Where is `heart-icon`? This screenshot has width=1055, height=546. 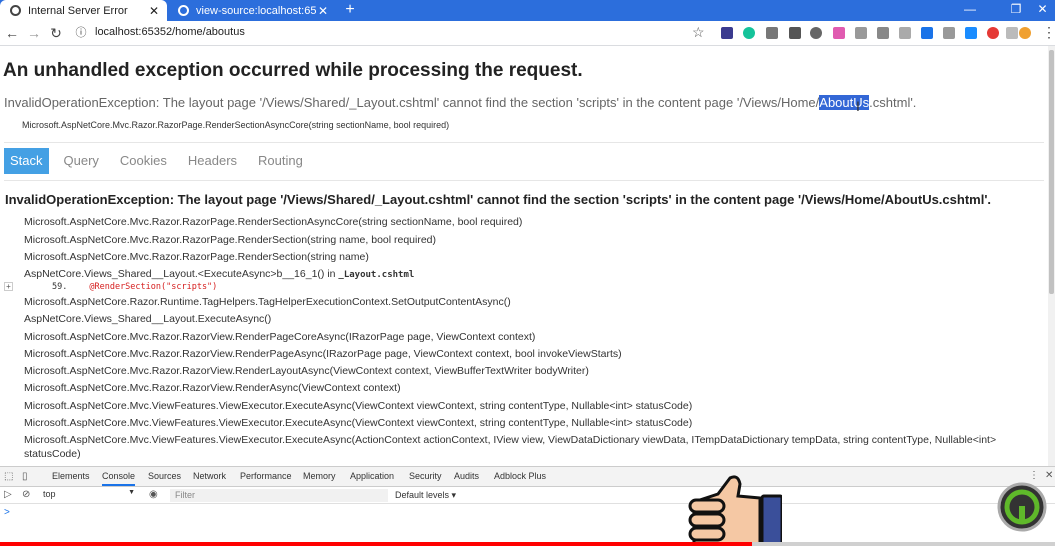
heart-icon is located at coordinates (839, 33).